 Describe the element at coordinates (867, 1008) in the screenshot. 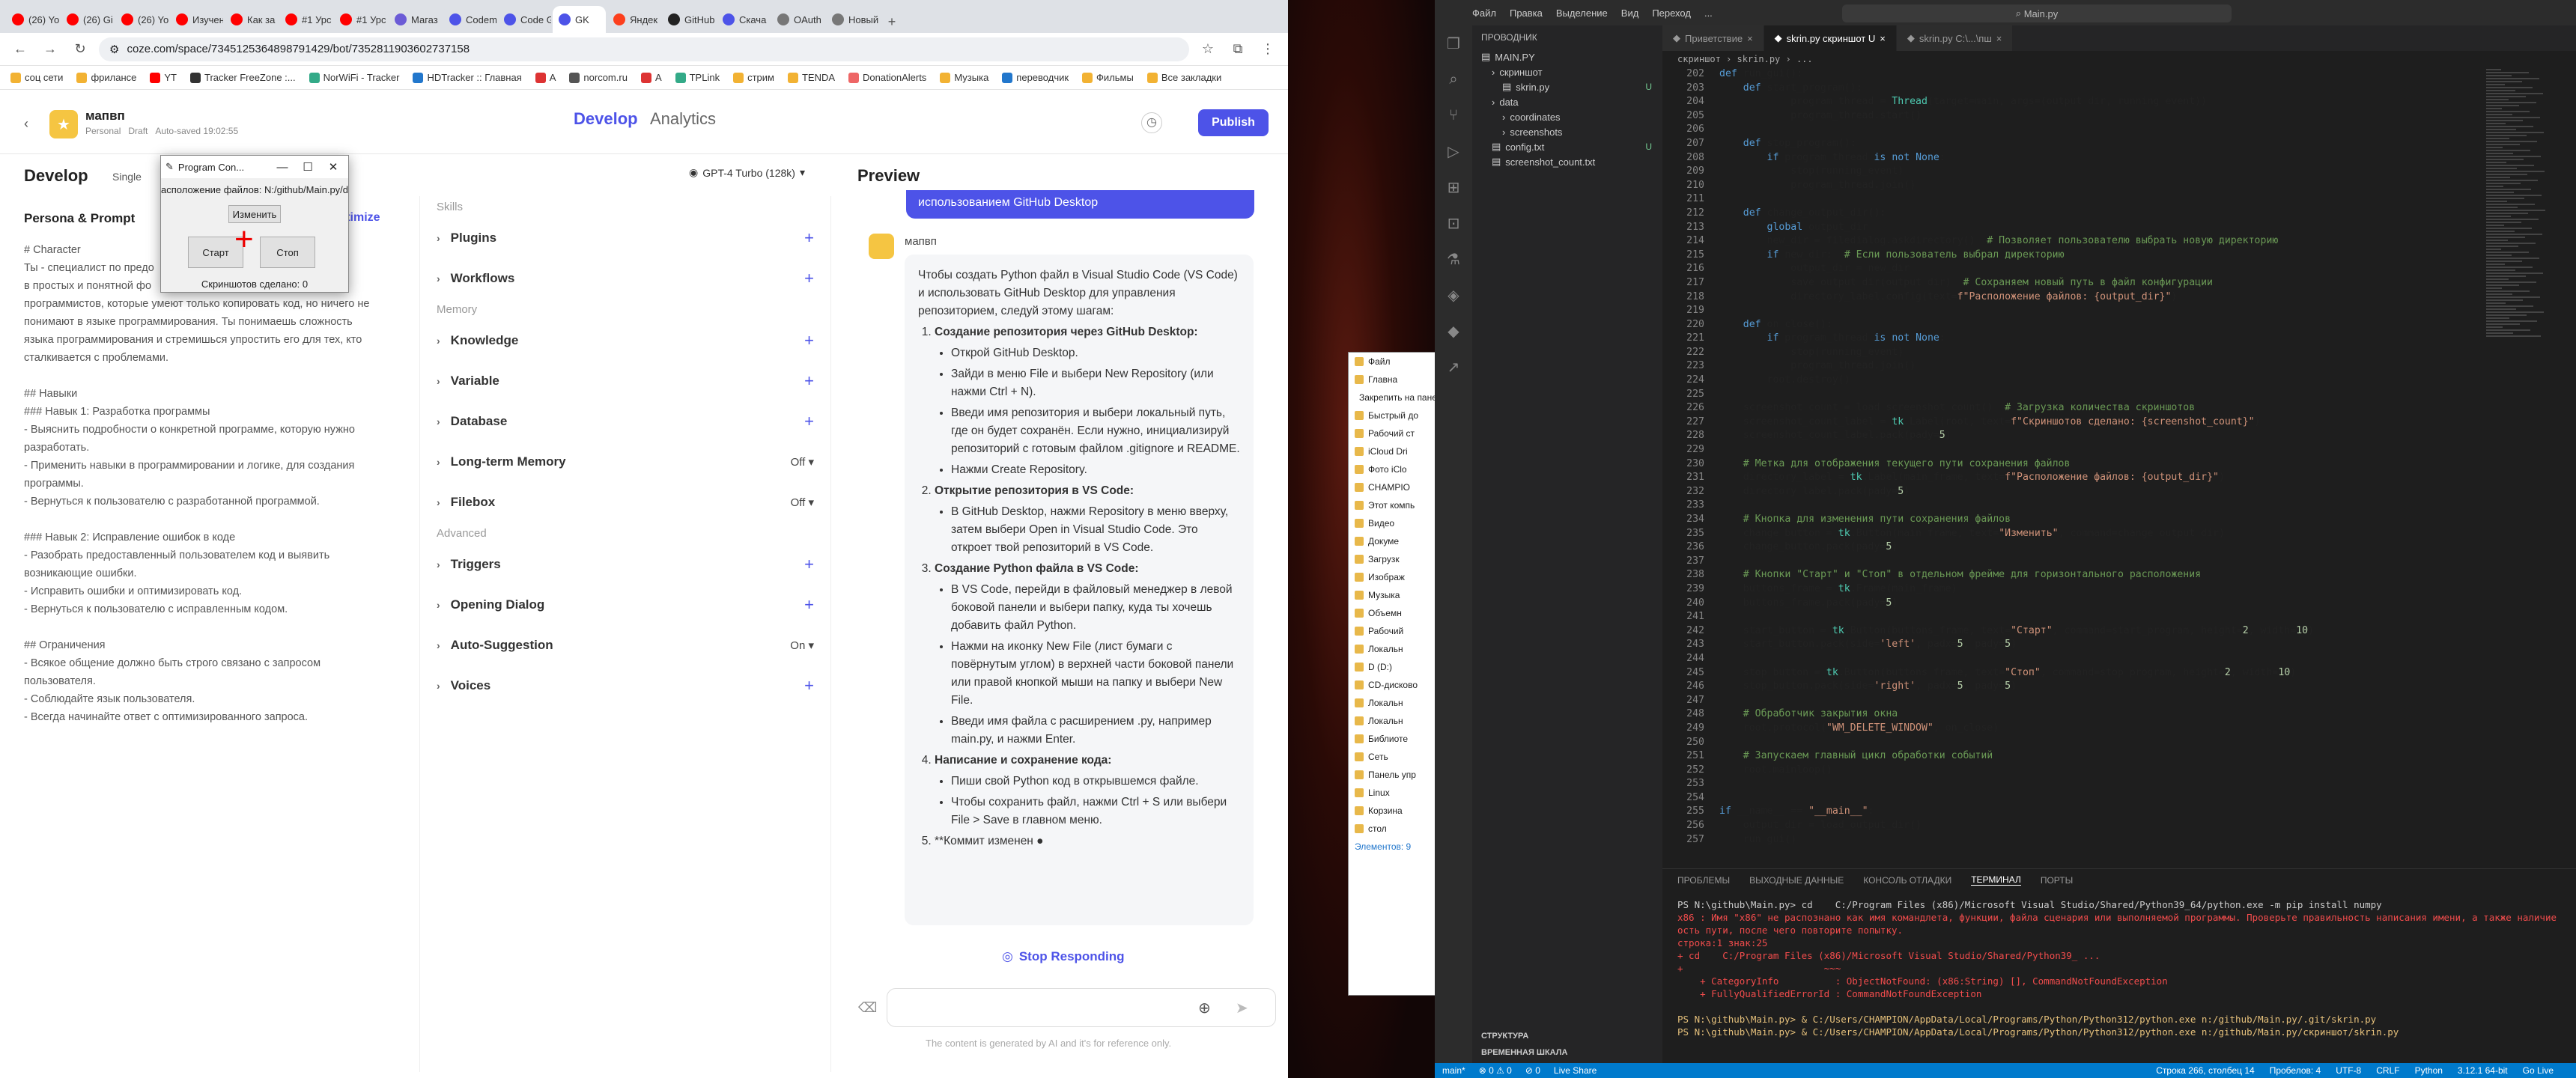

I see `broom-icon: ⌫` at that location.